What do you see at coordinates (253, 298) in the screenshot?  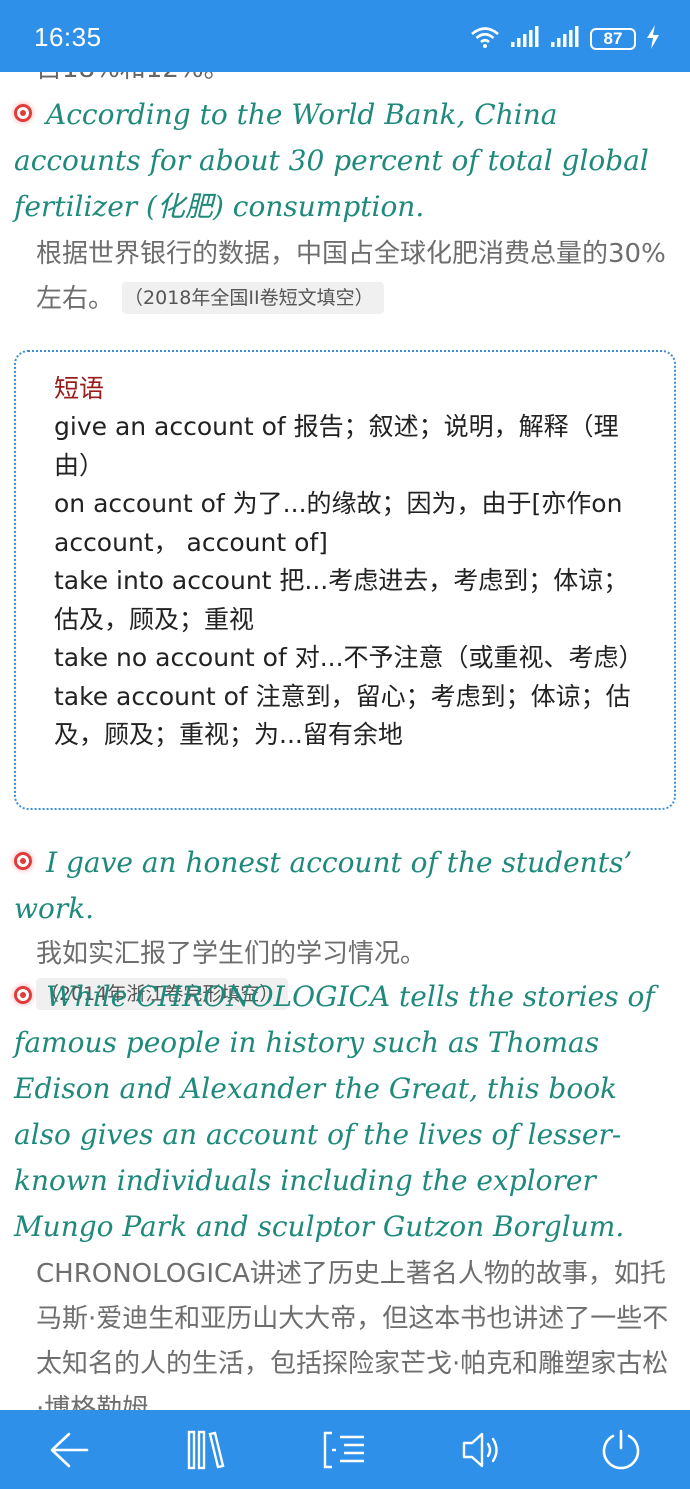 I see `source-tag: （2018年全国II卷短文填空）` at bounding box center [253, 298].